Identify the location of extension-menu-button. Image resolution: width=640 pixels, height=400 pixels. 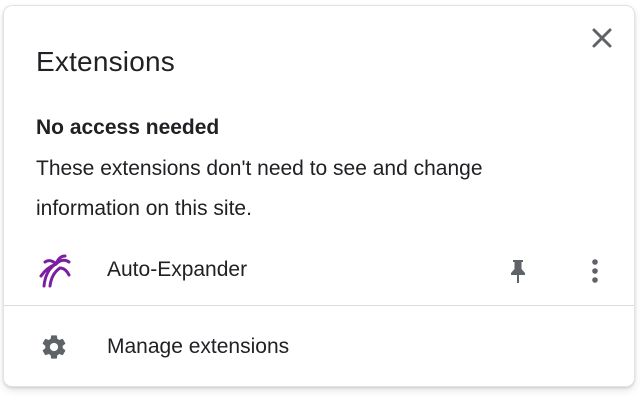
(595, 271).